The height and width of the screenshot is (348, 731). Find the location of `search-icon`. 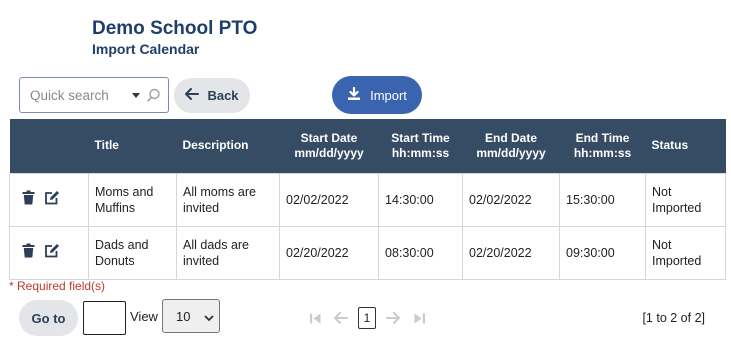

search-icon is located at coordinates (153, 98).